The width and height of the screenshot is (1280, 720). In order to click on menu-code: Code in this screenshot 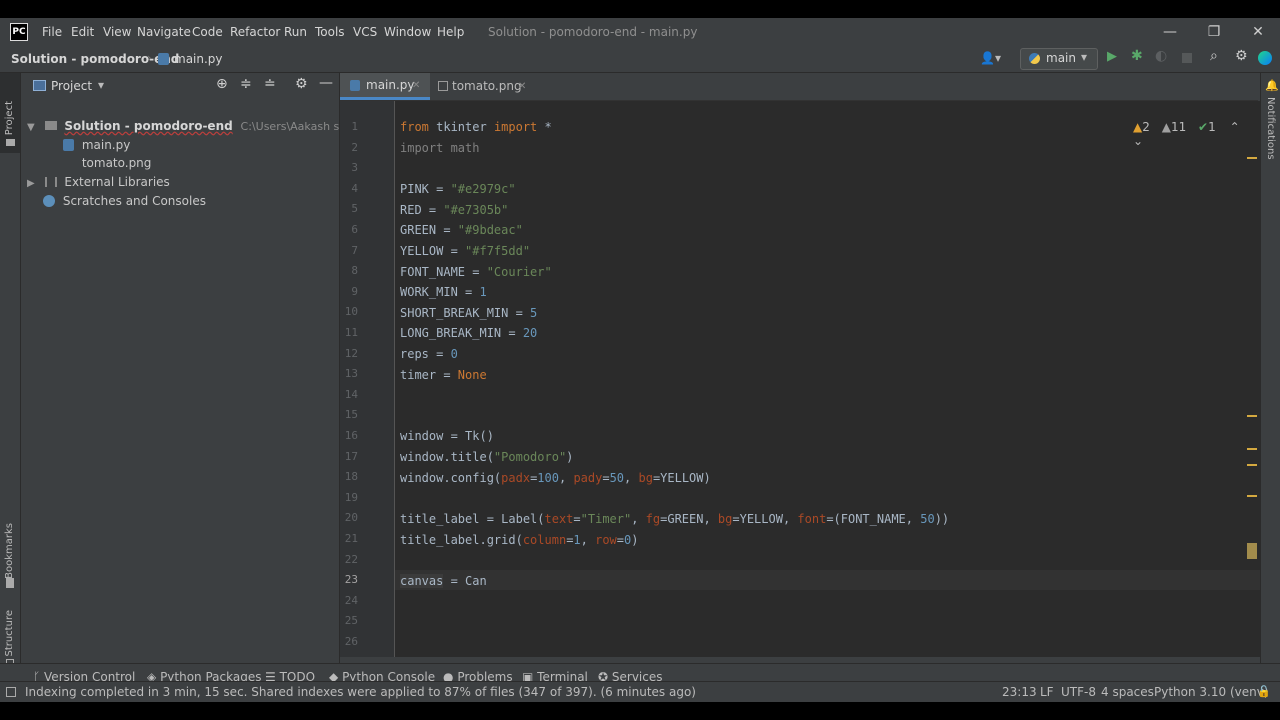, I will do `click(207, 32)`.